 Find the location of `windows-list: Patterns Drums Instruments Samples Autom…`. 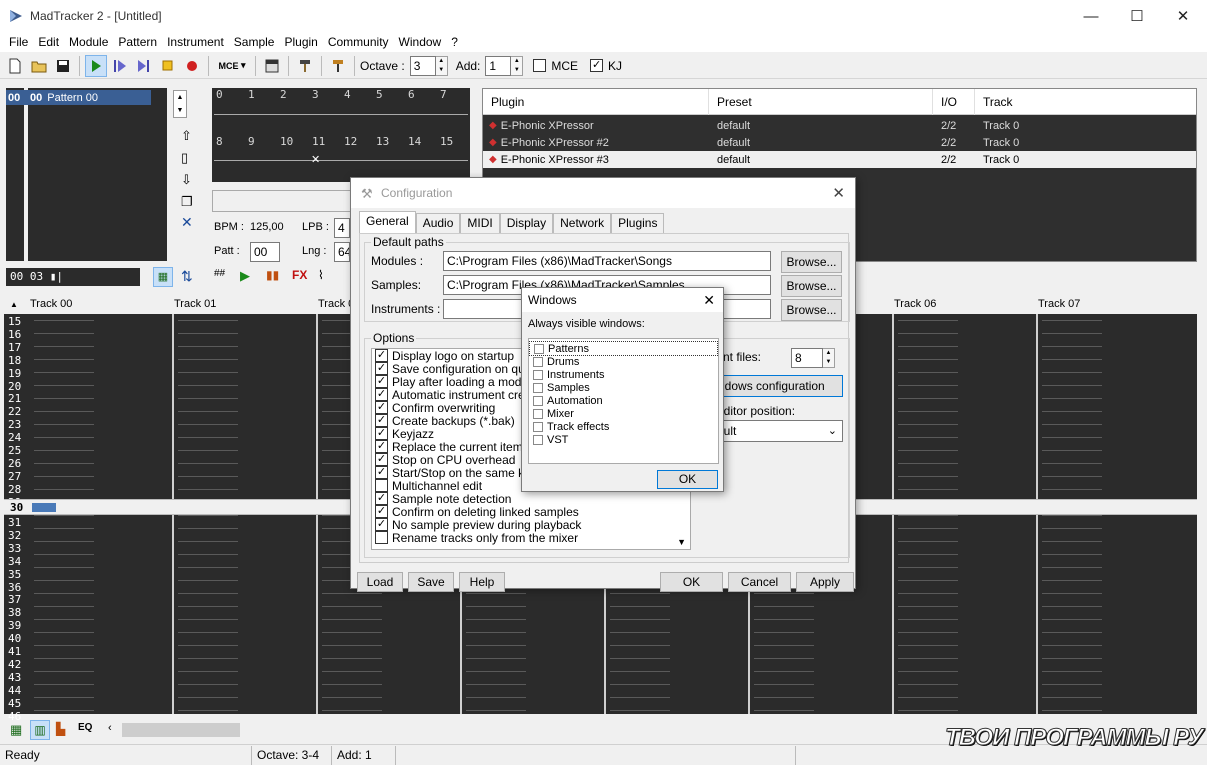

windows-list: Patterns Drums Instruments Samples Autom… is located at coordinates (623, 401).